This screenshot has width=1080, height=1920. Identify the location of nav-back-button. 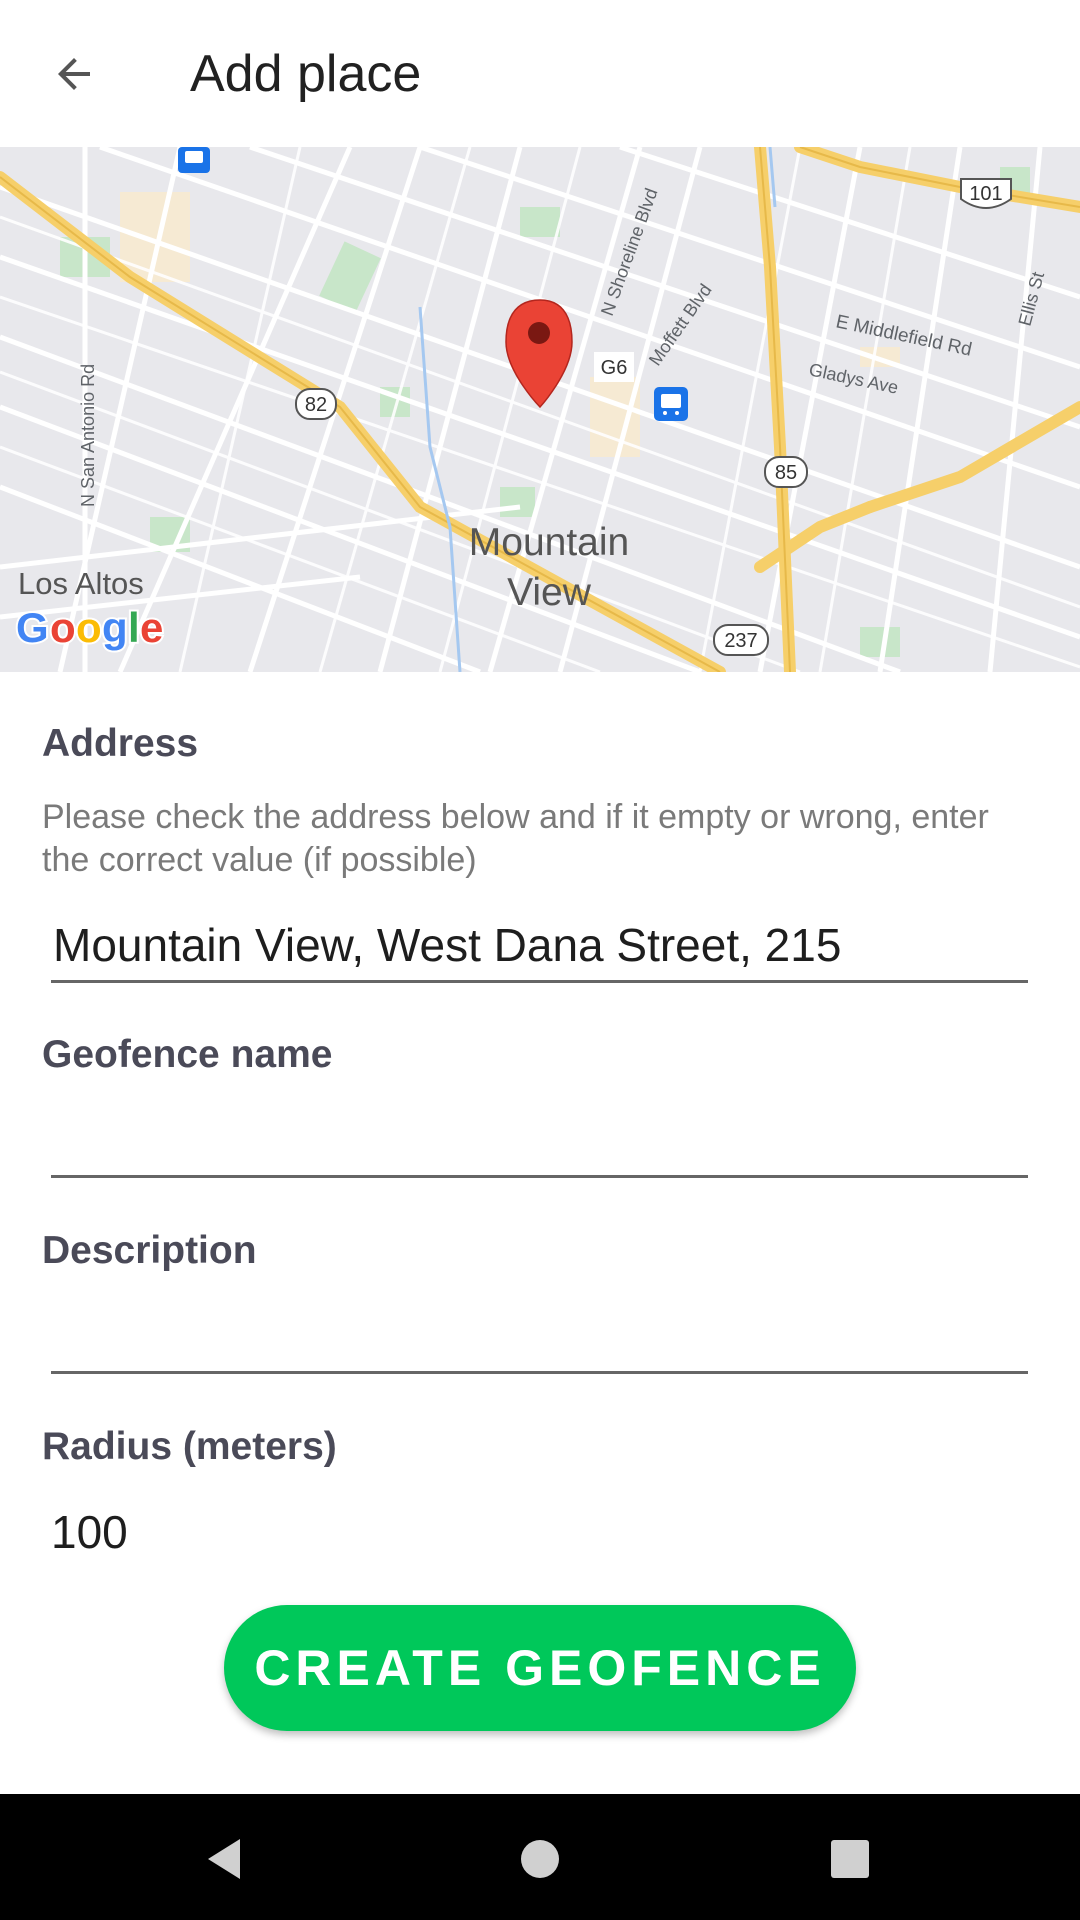
(225, 1859).